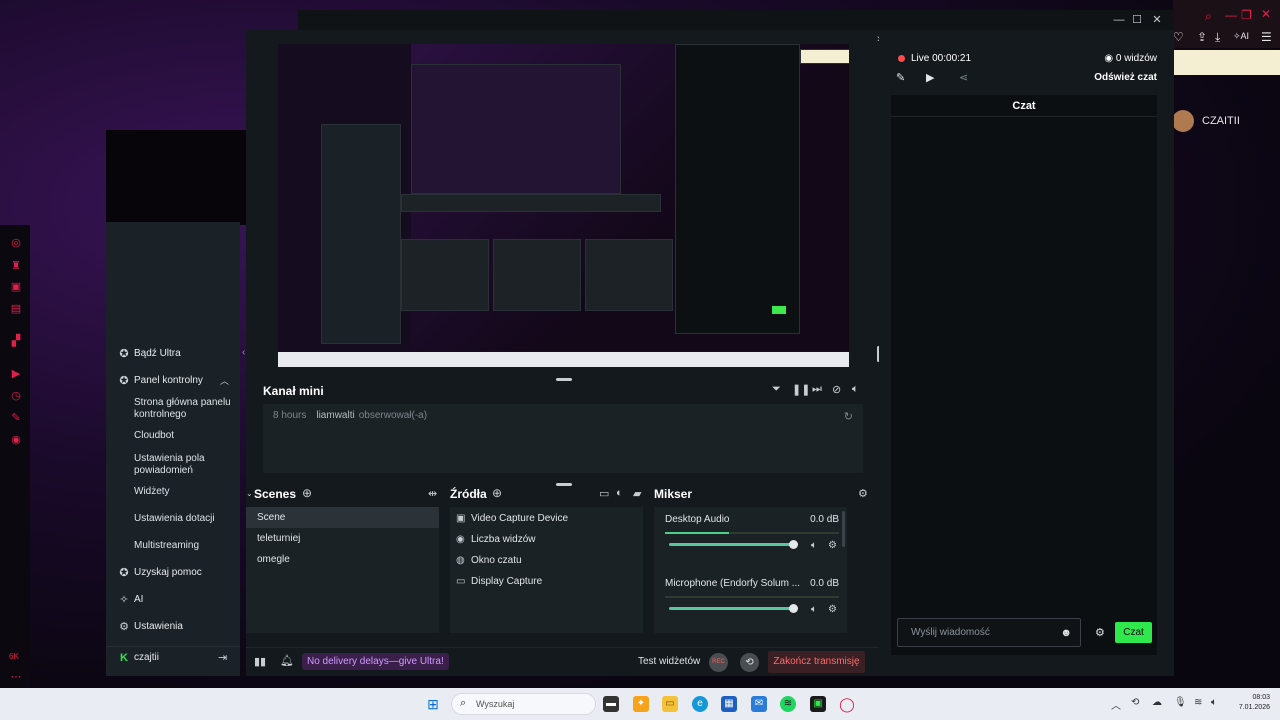 This screenshot has width=1280, height=720. Describe the element at coordinates (489, 560) in the screenshot. I see `source-item: ◍ Okno czatu` at that location.